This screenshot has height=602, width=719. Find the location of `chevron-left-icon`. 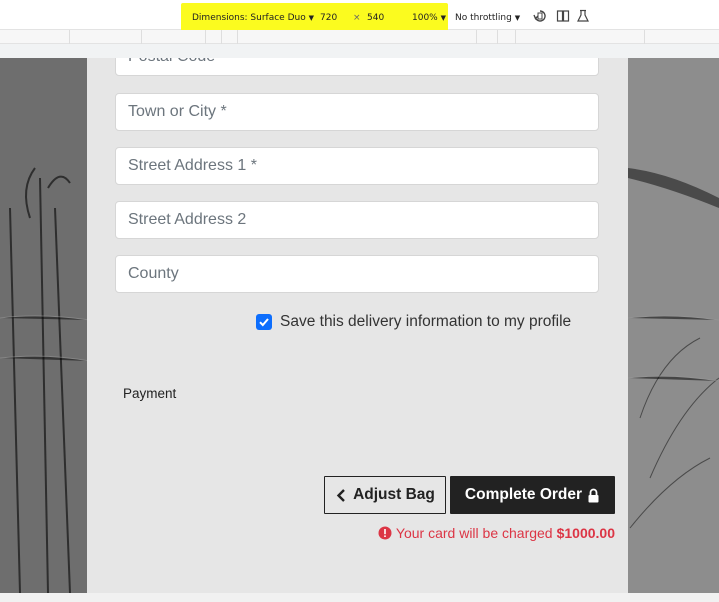

chevron-left-icon is located at coordinates (341, 495).